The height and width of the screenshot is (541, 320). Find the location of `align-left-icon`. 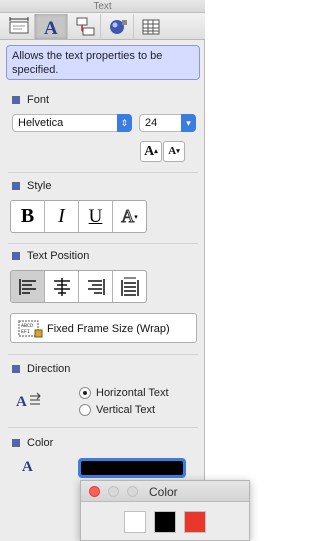

align-left-icon is located at coordinates (27, 287).